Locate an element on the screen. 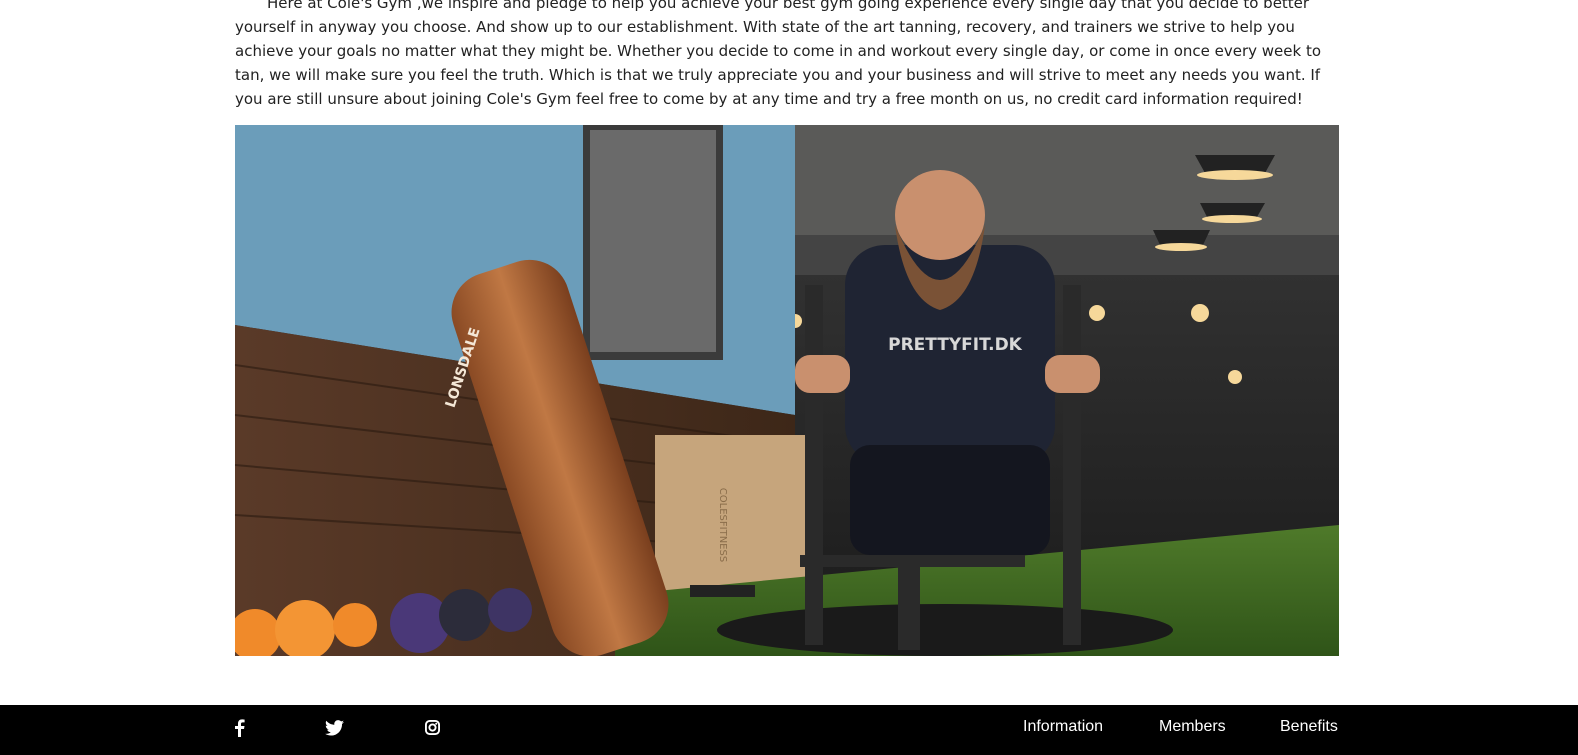 The height and width of the screenshot is (755, 1578). box-text: COLESFITNESS is located at coordinates (722, 525).